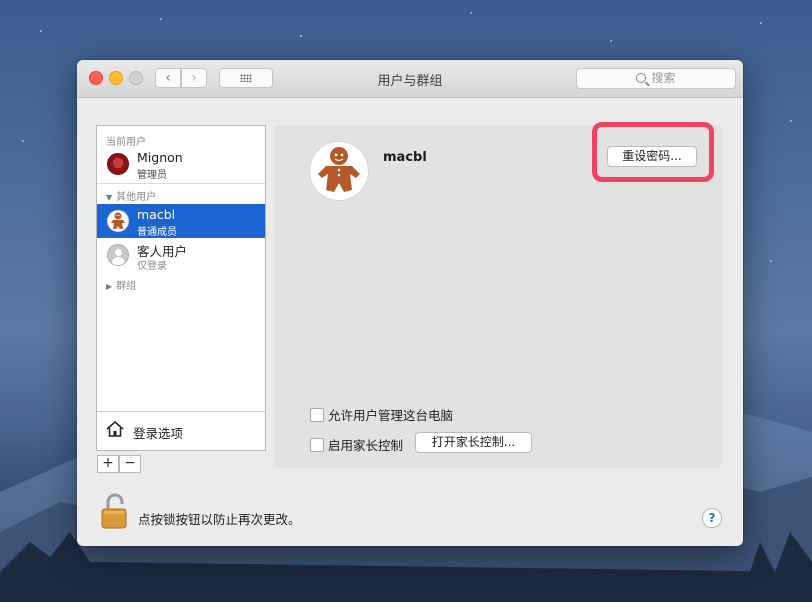 The image size is (812, 602). Describe the element at coordinates (152, 175) in the screenshot. I see `user-role: 管理员` at that location.